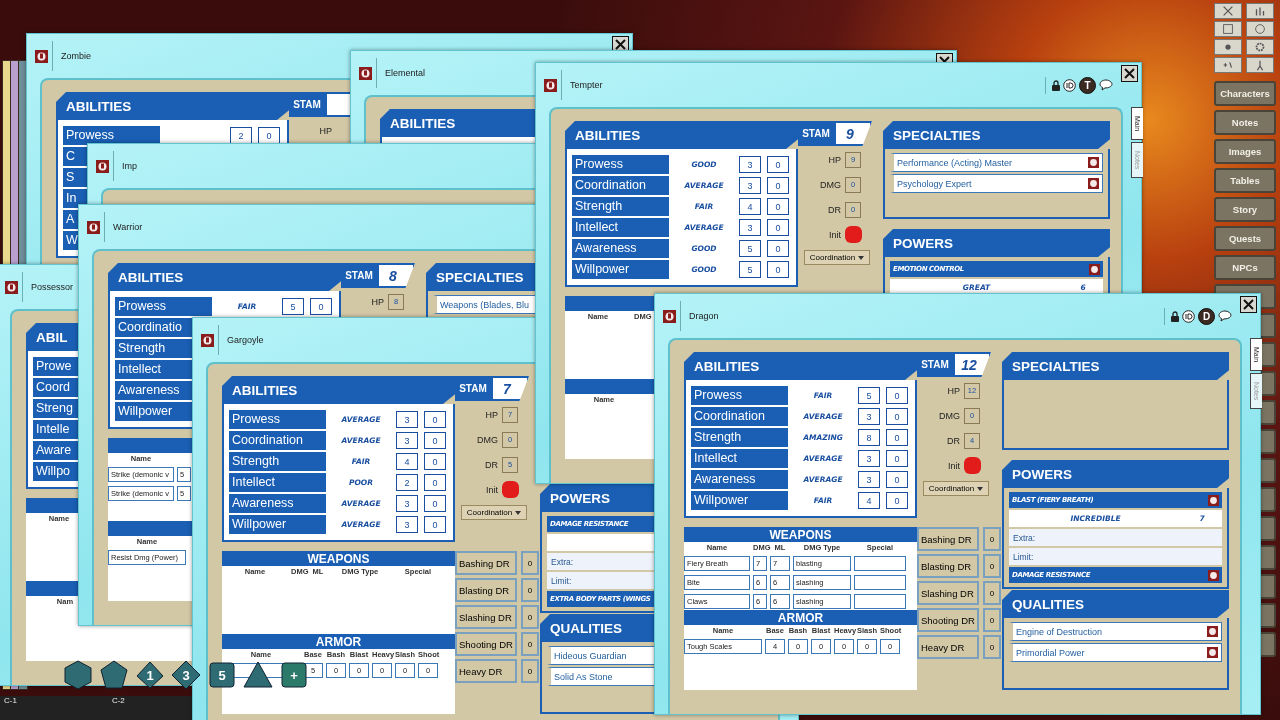 Image resolution: width=1280 pixels, height=720 pixels. Describe the element at coordinates (1245, 93) in the screenshot. I see `sidebar-button: Characters` at that location.